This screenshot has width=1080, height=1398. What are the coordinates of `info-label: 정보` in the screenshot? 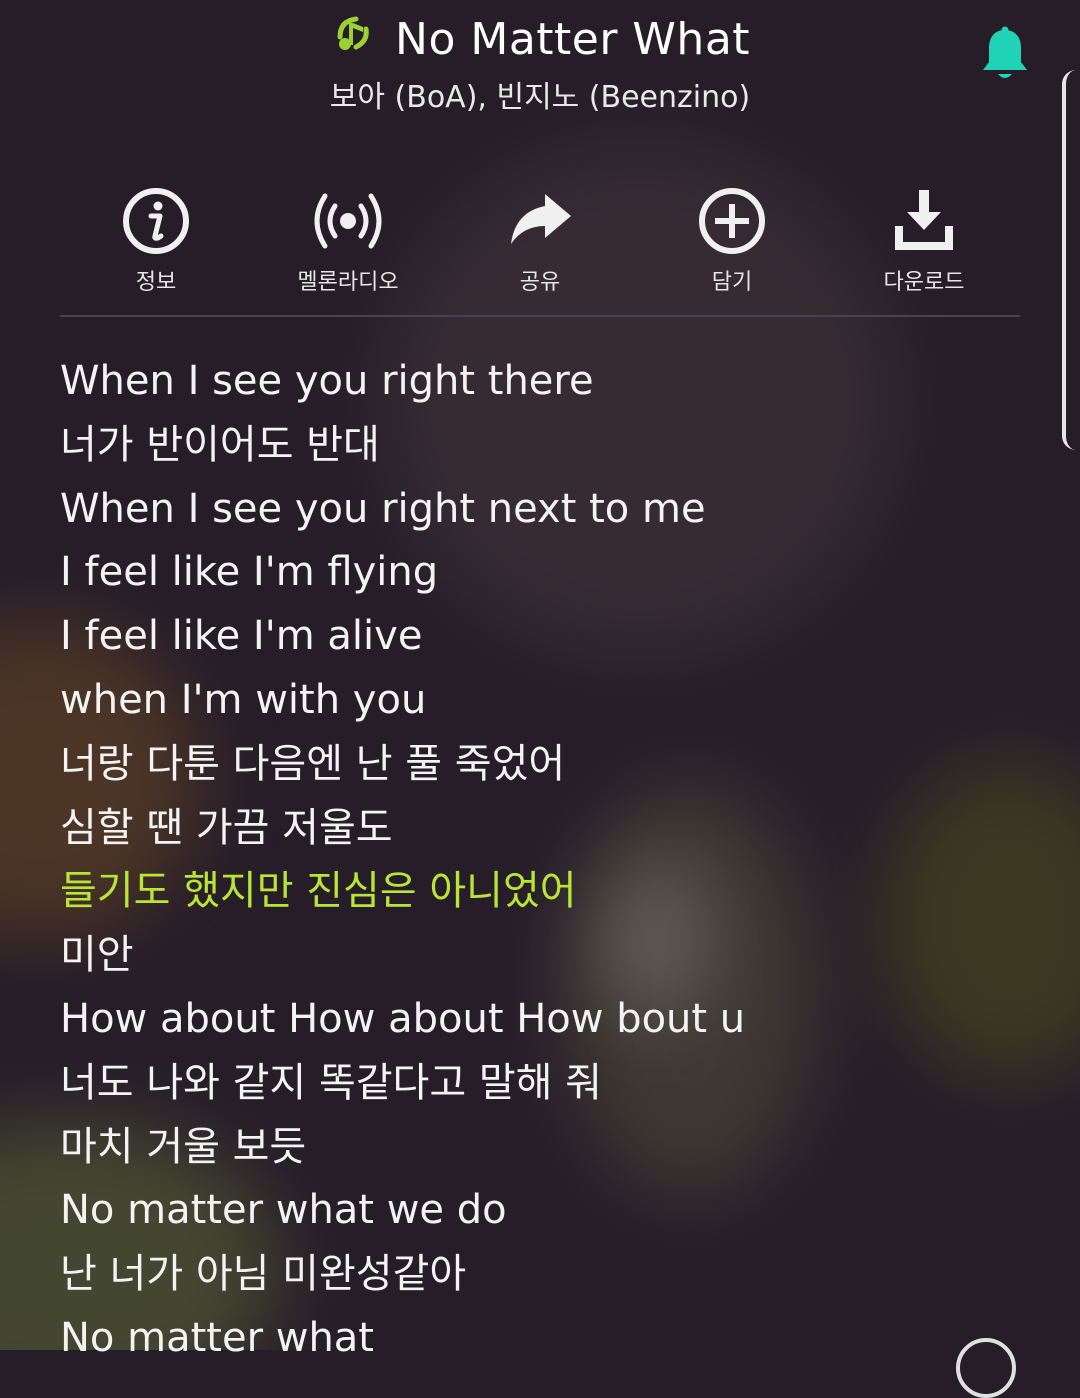 It's located at (156, 282).